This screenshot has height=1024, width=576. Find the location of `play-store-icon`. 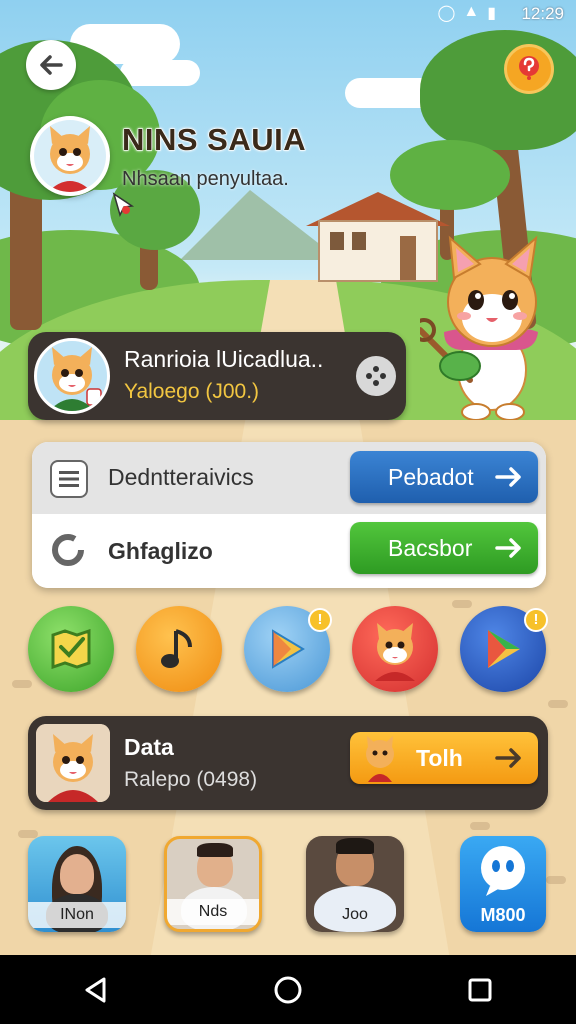

play-store-icon is located at coordinates (504, 649).